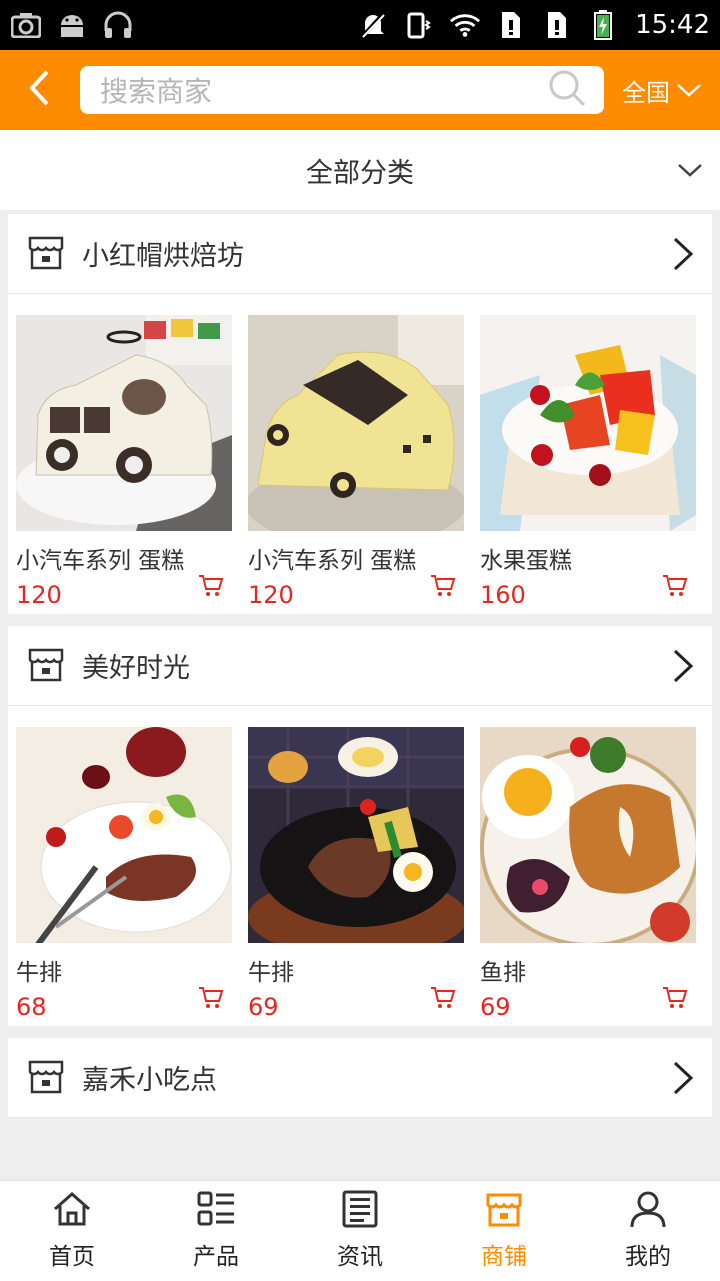 Image resolution: width=720 pixels, height=1281 pixels. I want to click on nav-label: 我的, so click(648, 1257).